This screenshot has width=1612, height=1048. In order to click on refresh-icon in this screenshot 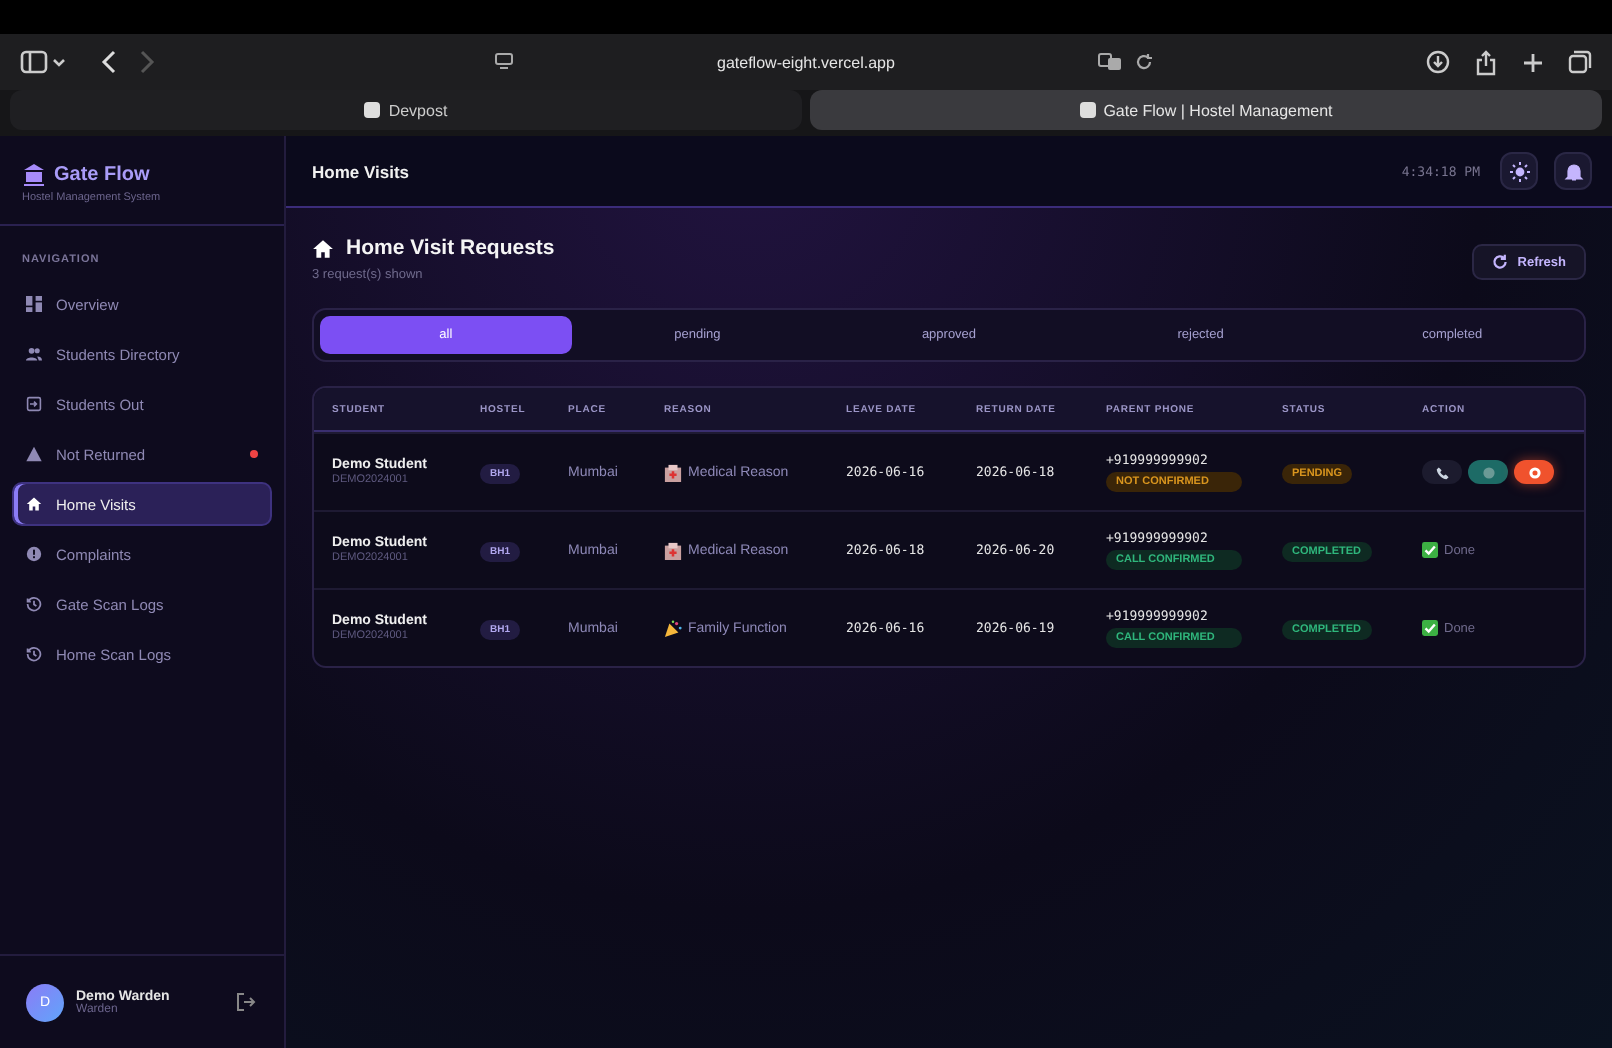, I will do `click(1499, 262)`.